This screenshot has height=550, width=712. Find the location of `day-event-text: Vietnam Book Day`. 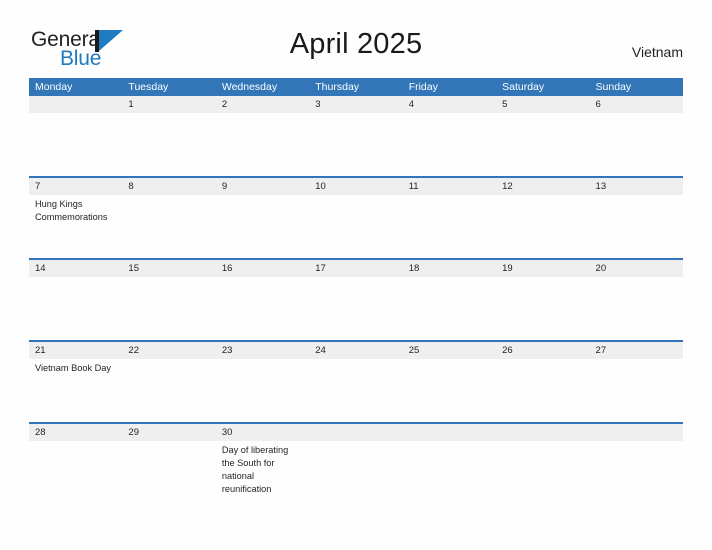

day-event-text: Vietnam Book Day is located at coordinates (75, 390).